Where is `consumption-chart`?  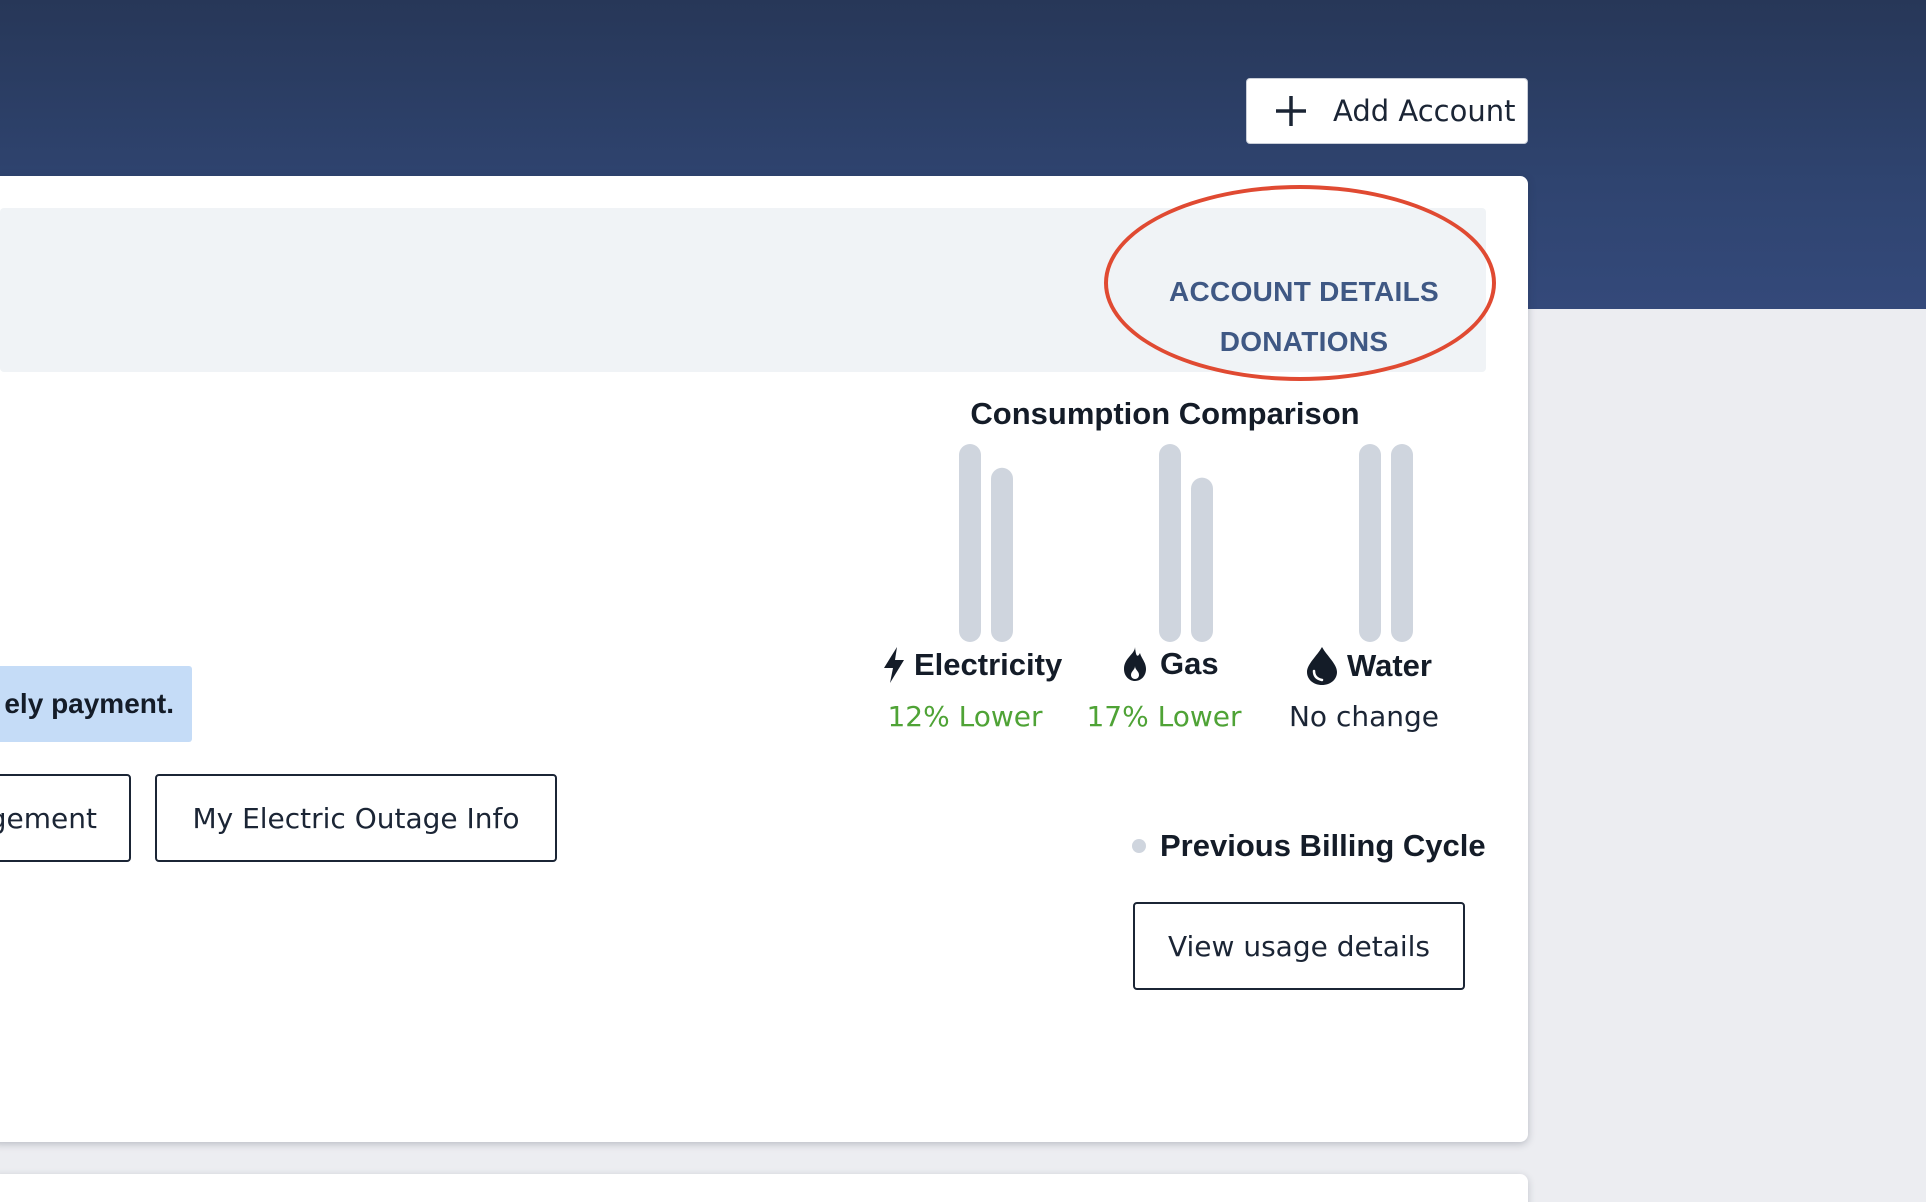 consumption-chart is located at coordinates (1186, 543).